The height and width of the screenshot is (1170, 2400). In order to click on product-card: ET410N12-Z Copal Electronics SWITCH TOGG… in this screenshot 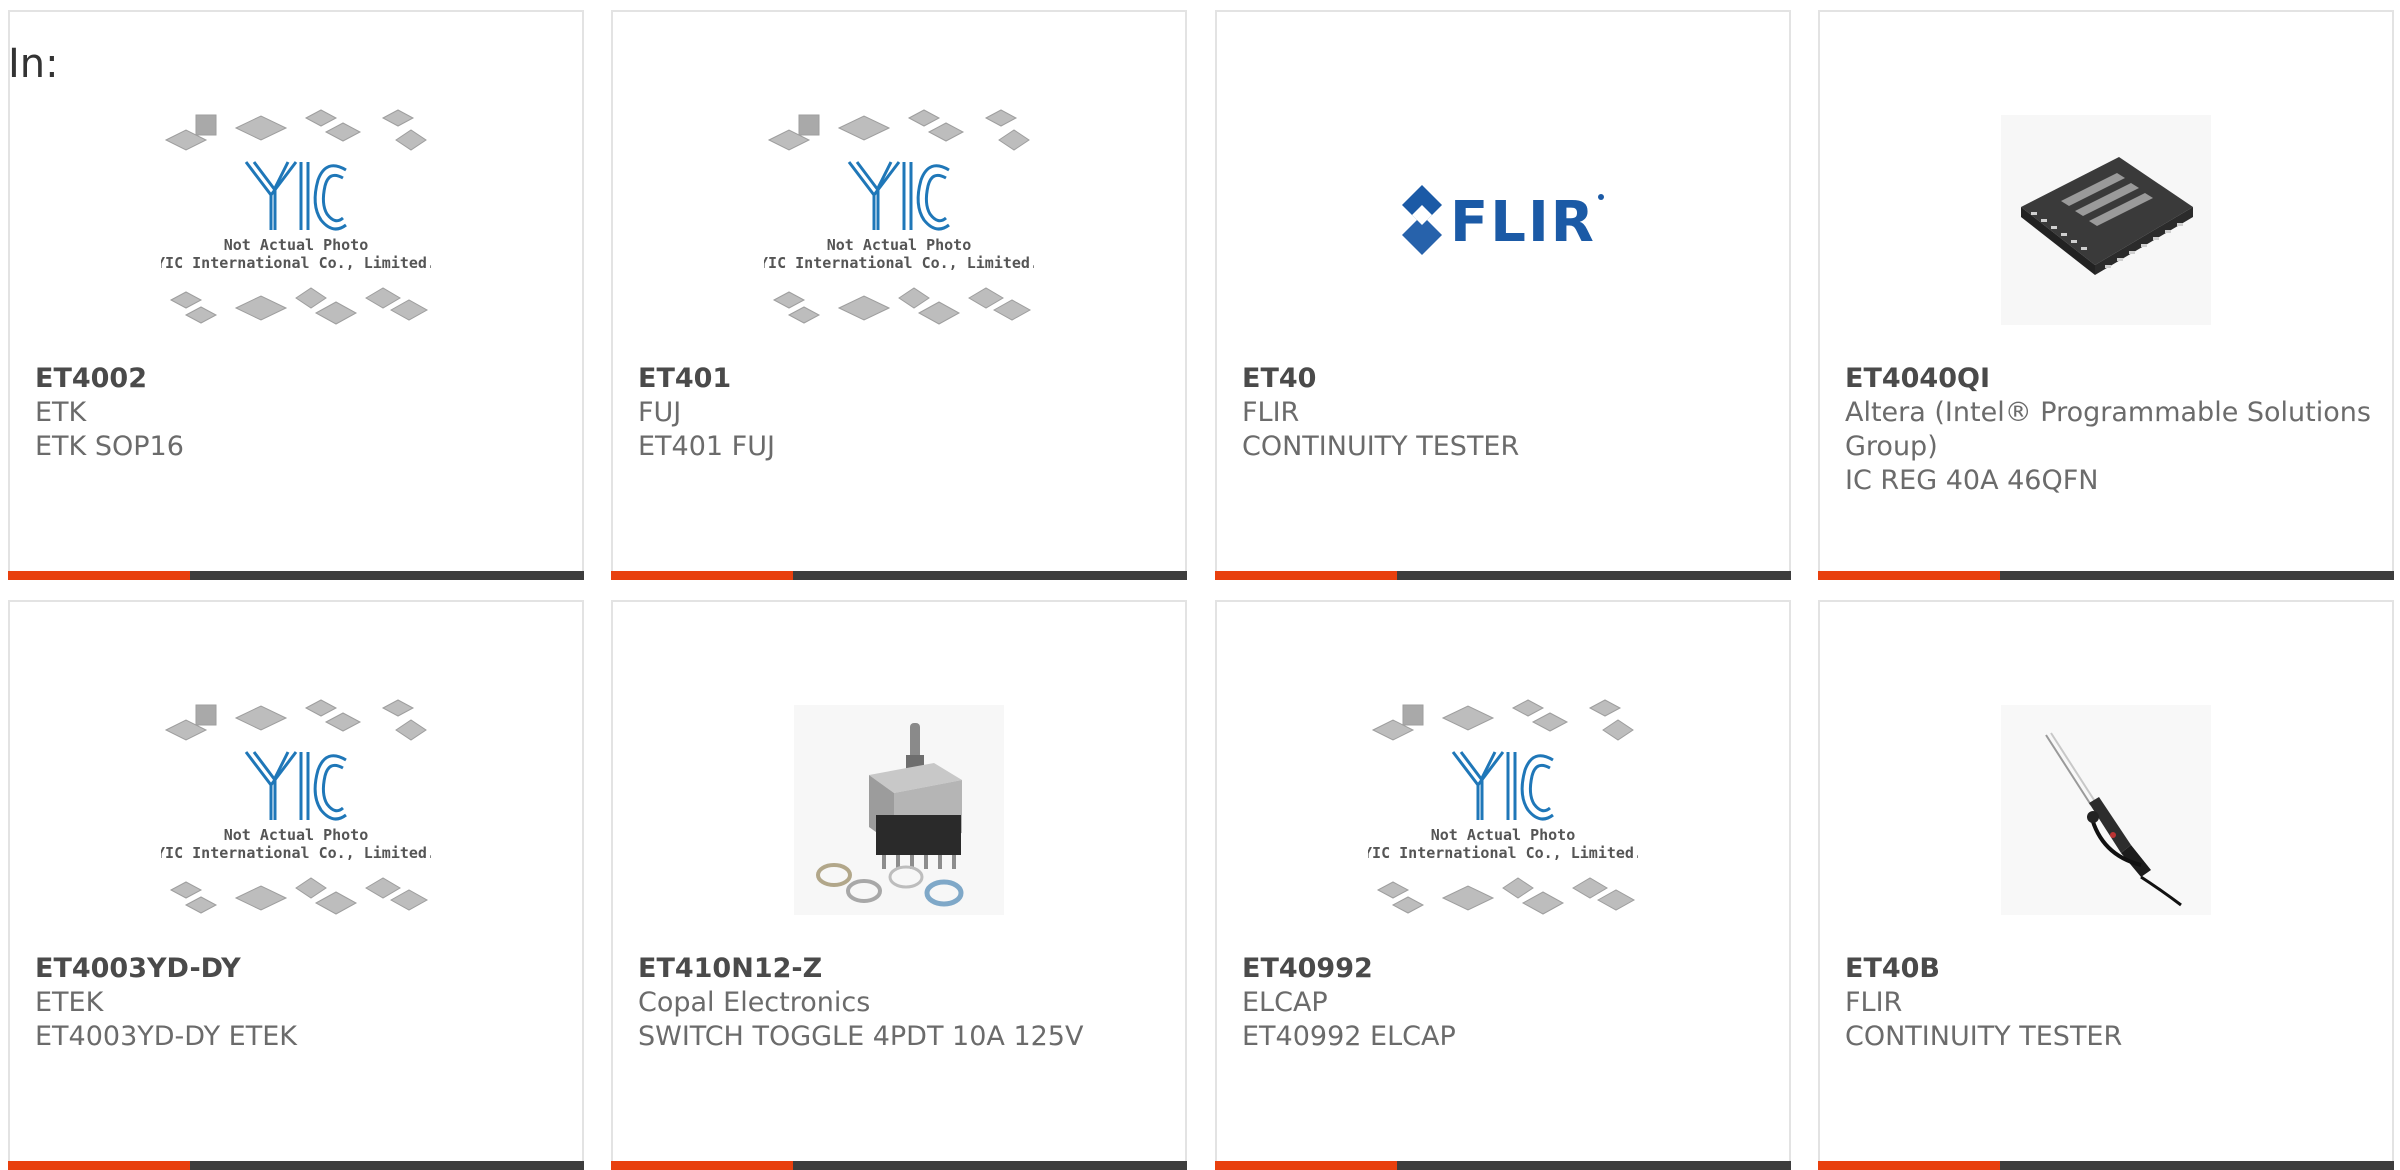, I will do `click(899, 885)`.